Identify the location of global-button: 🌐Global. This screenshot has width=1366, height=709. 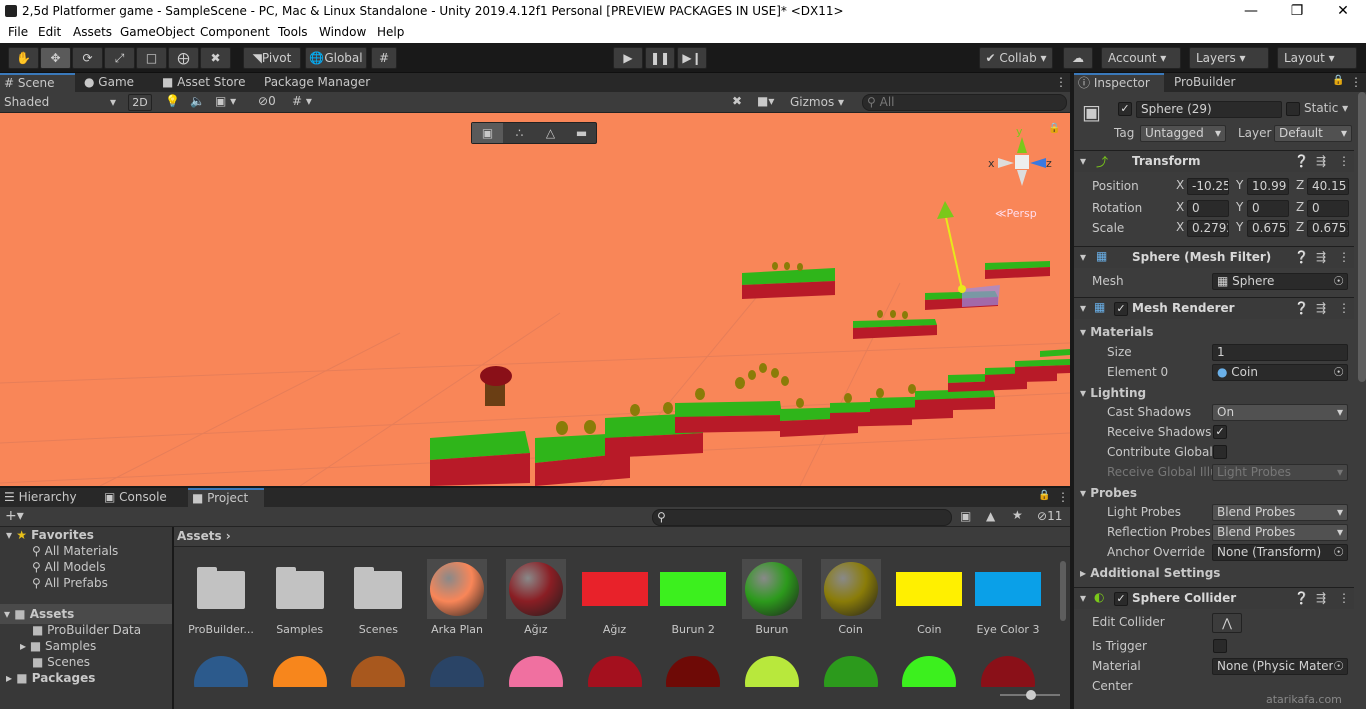
(336, 58).